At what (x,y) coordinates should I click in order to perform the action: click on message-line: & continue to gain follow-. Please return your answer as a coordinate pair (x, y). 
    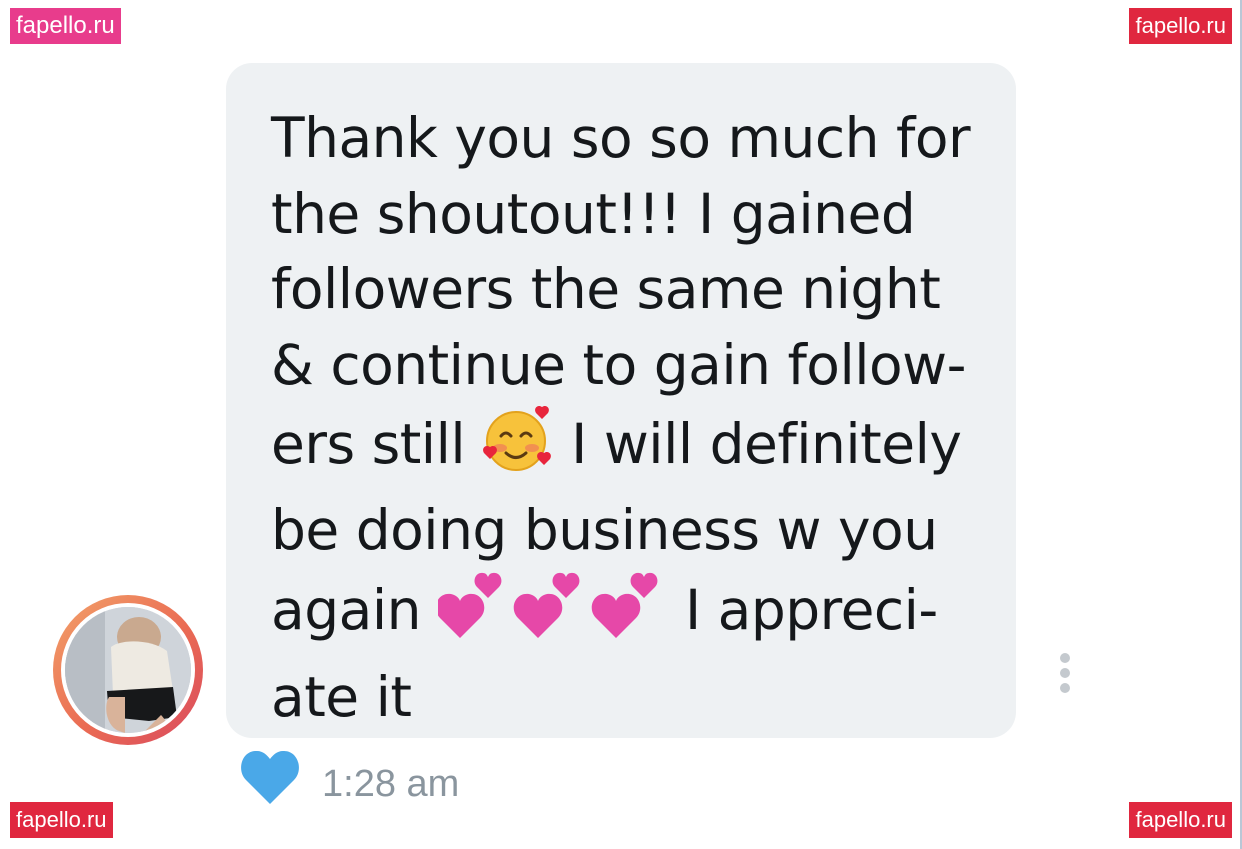
    Looking at the image, I should click on (619, 364).